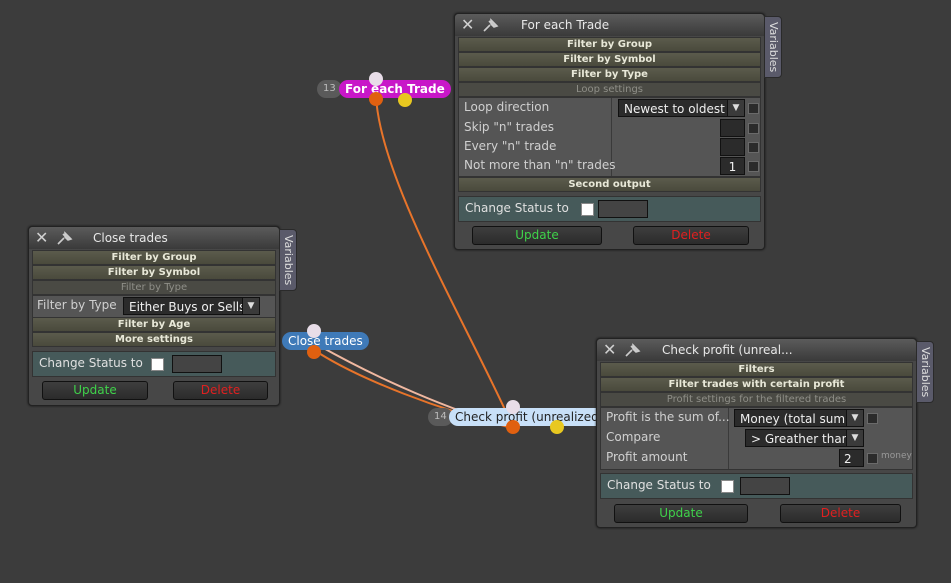 This screenshot has height=583, width=951. What do you see at coordinates (732, 166) in the screenshot?
I see `not-more-than-input: 1` at bounding box center [732, 166].